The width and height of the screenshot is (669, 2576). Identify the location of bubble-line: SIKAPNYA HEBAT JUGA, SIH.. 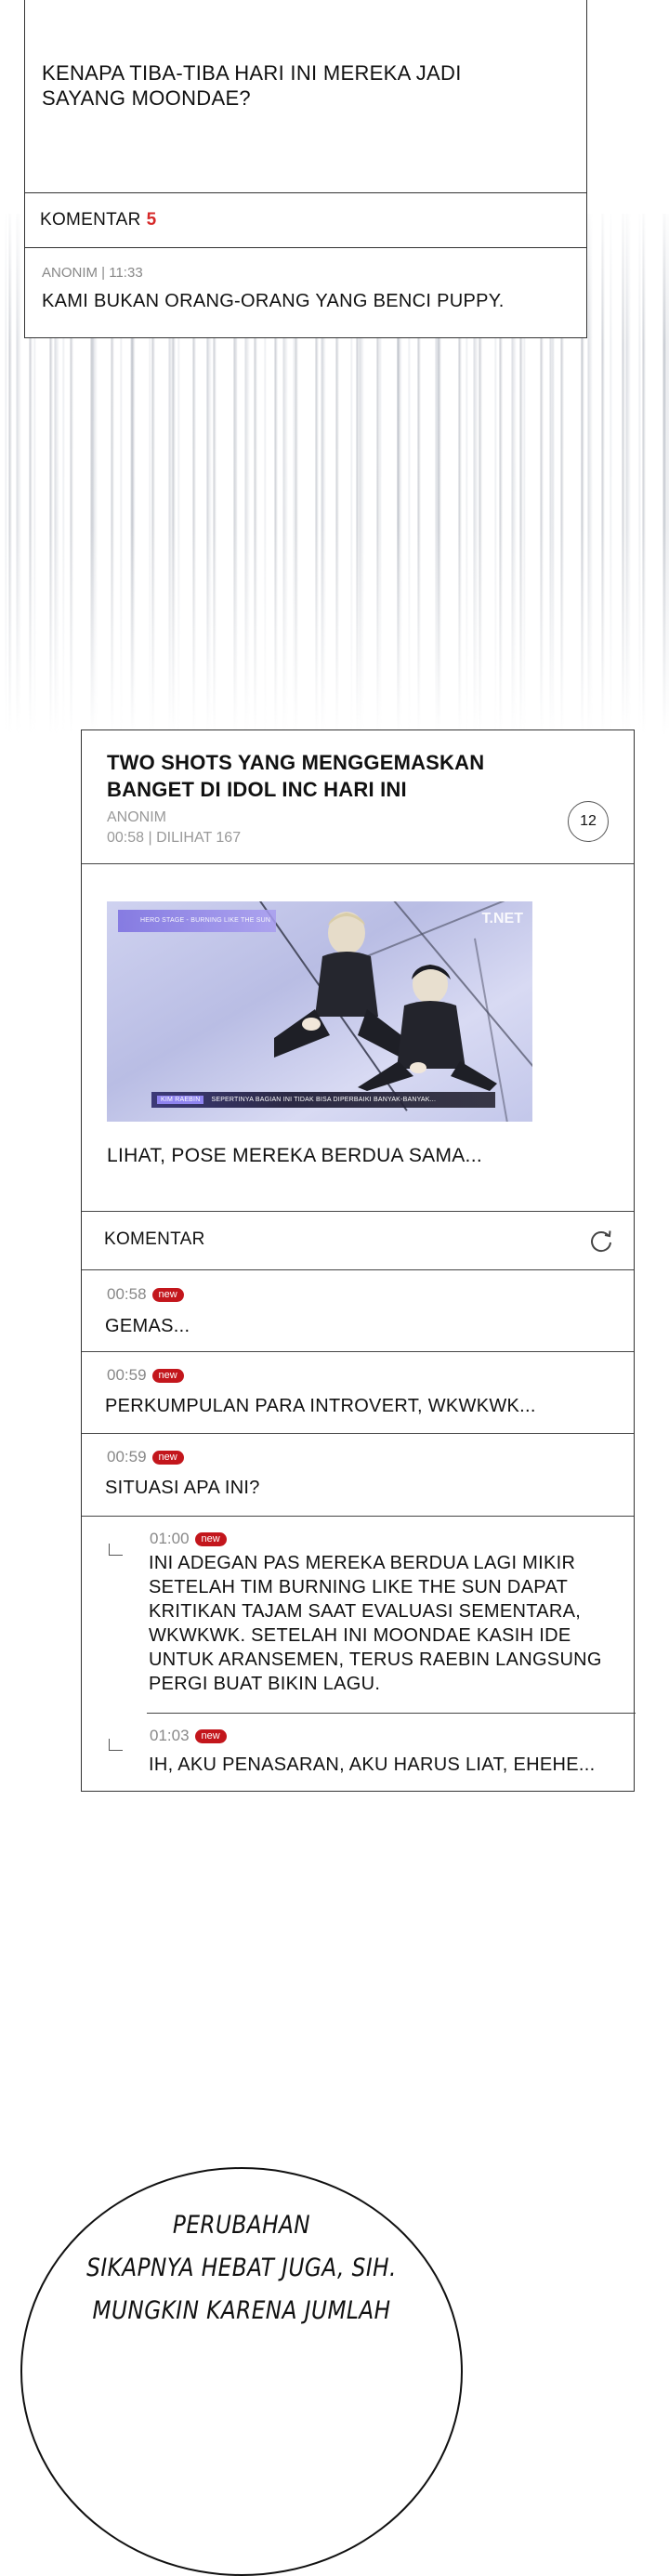
(242, 2268).